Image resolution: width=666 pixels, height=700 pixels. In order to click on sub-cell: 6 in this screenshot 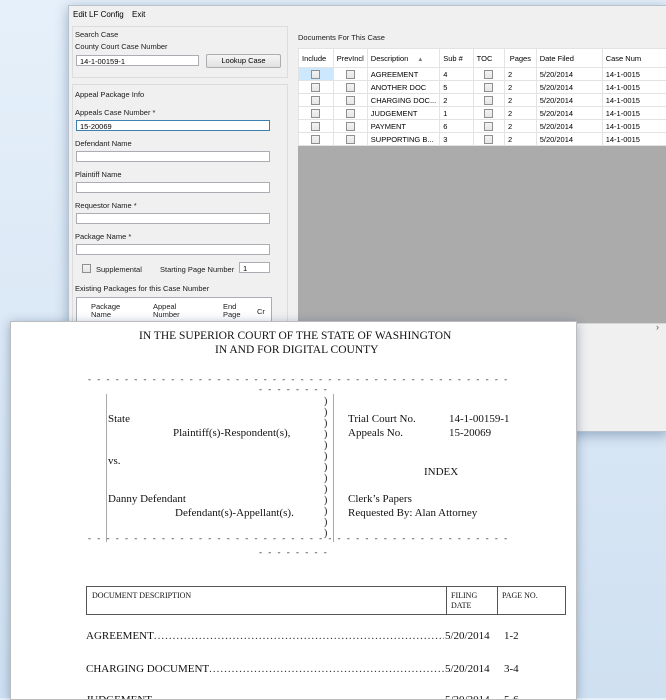, I will do `click(456, 126)`.